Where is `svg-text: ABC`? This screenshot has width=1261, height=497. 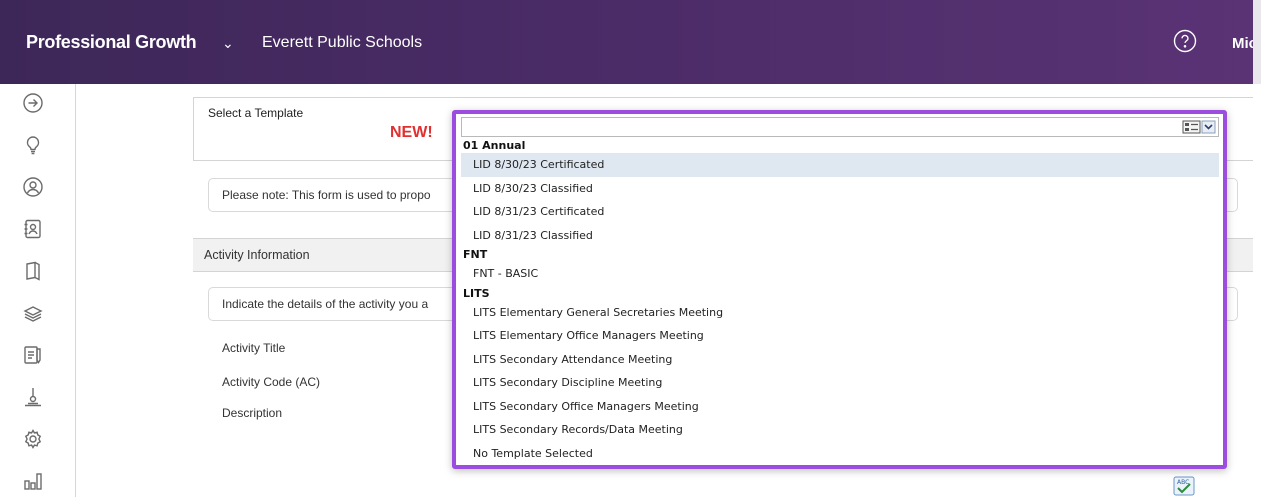 svg-text: ABC is located at coordinates (1183, 482).